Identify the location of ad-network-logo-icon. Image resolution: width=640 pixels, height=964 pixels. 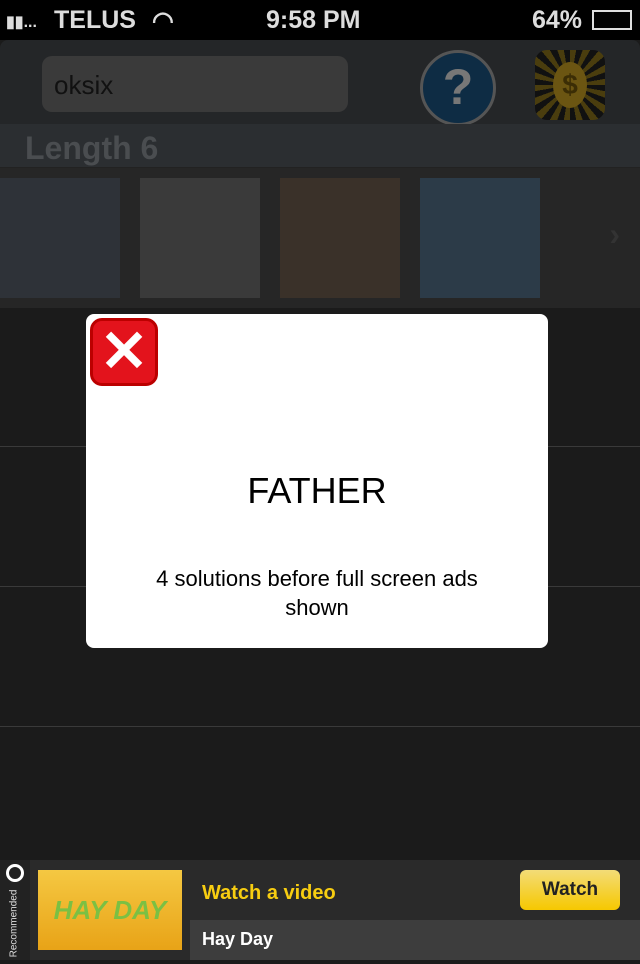
(15, 873).